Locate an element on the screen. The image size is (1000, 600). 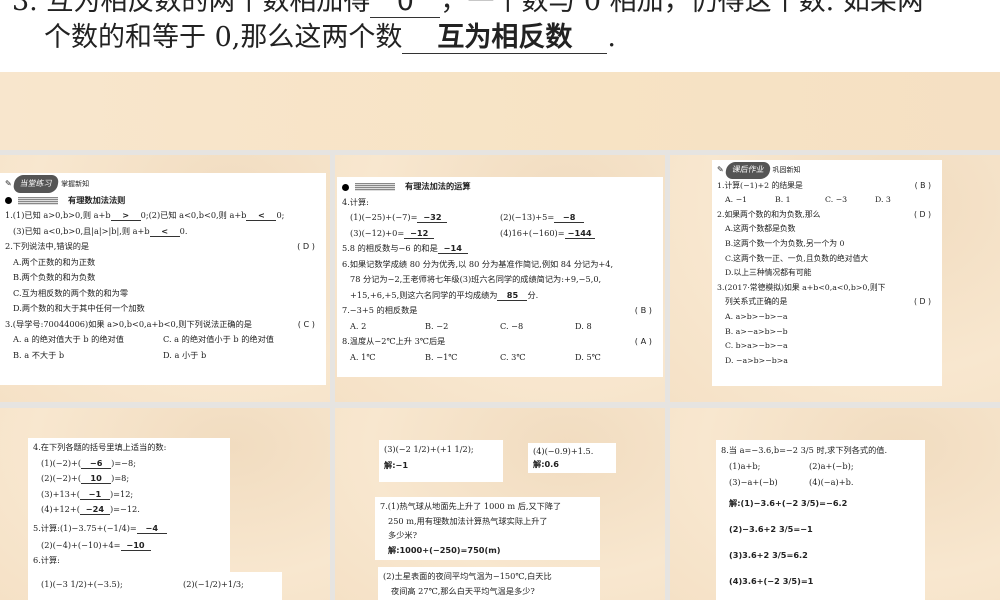
line1-text-end: ，一个数与 0 相加，仍得这个数. 如果两 is located at coordinates (682, 8).